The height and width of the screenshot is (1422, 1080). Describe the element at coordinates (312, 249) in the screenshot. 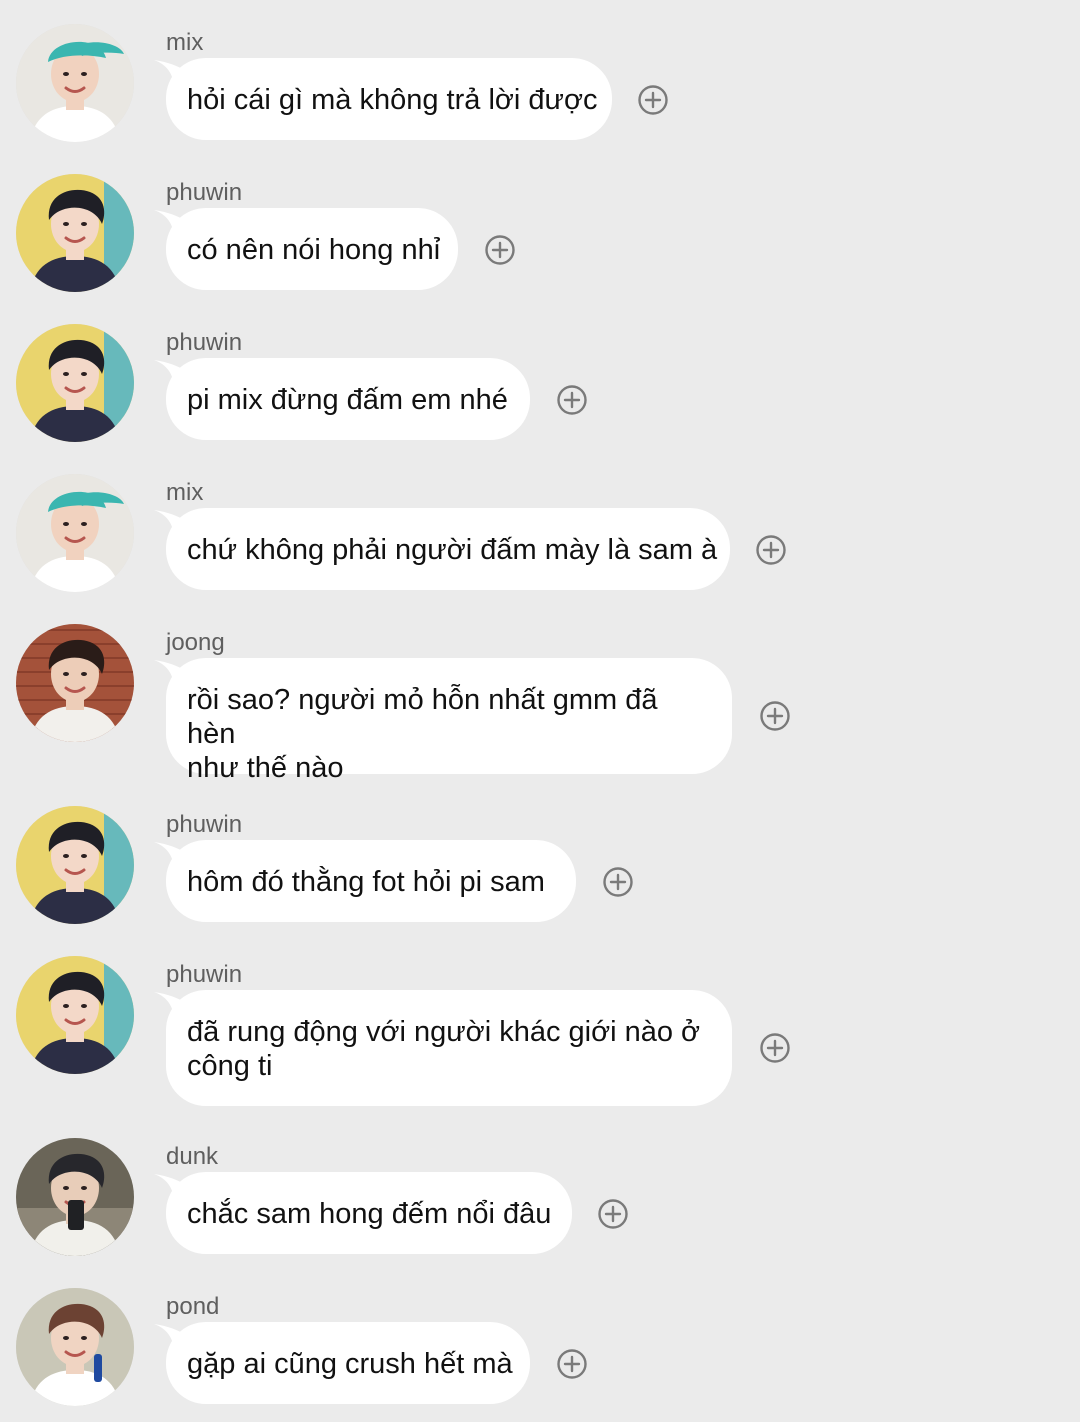

I see `message-bubble: có nên nói hong nhỉ` at that location.